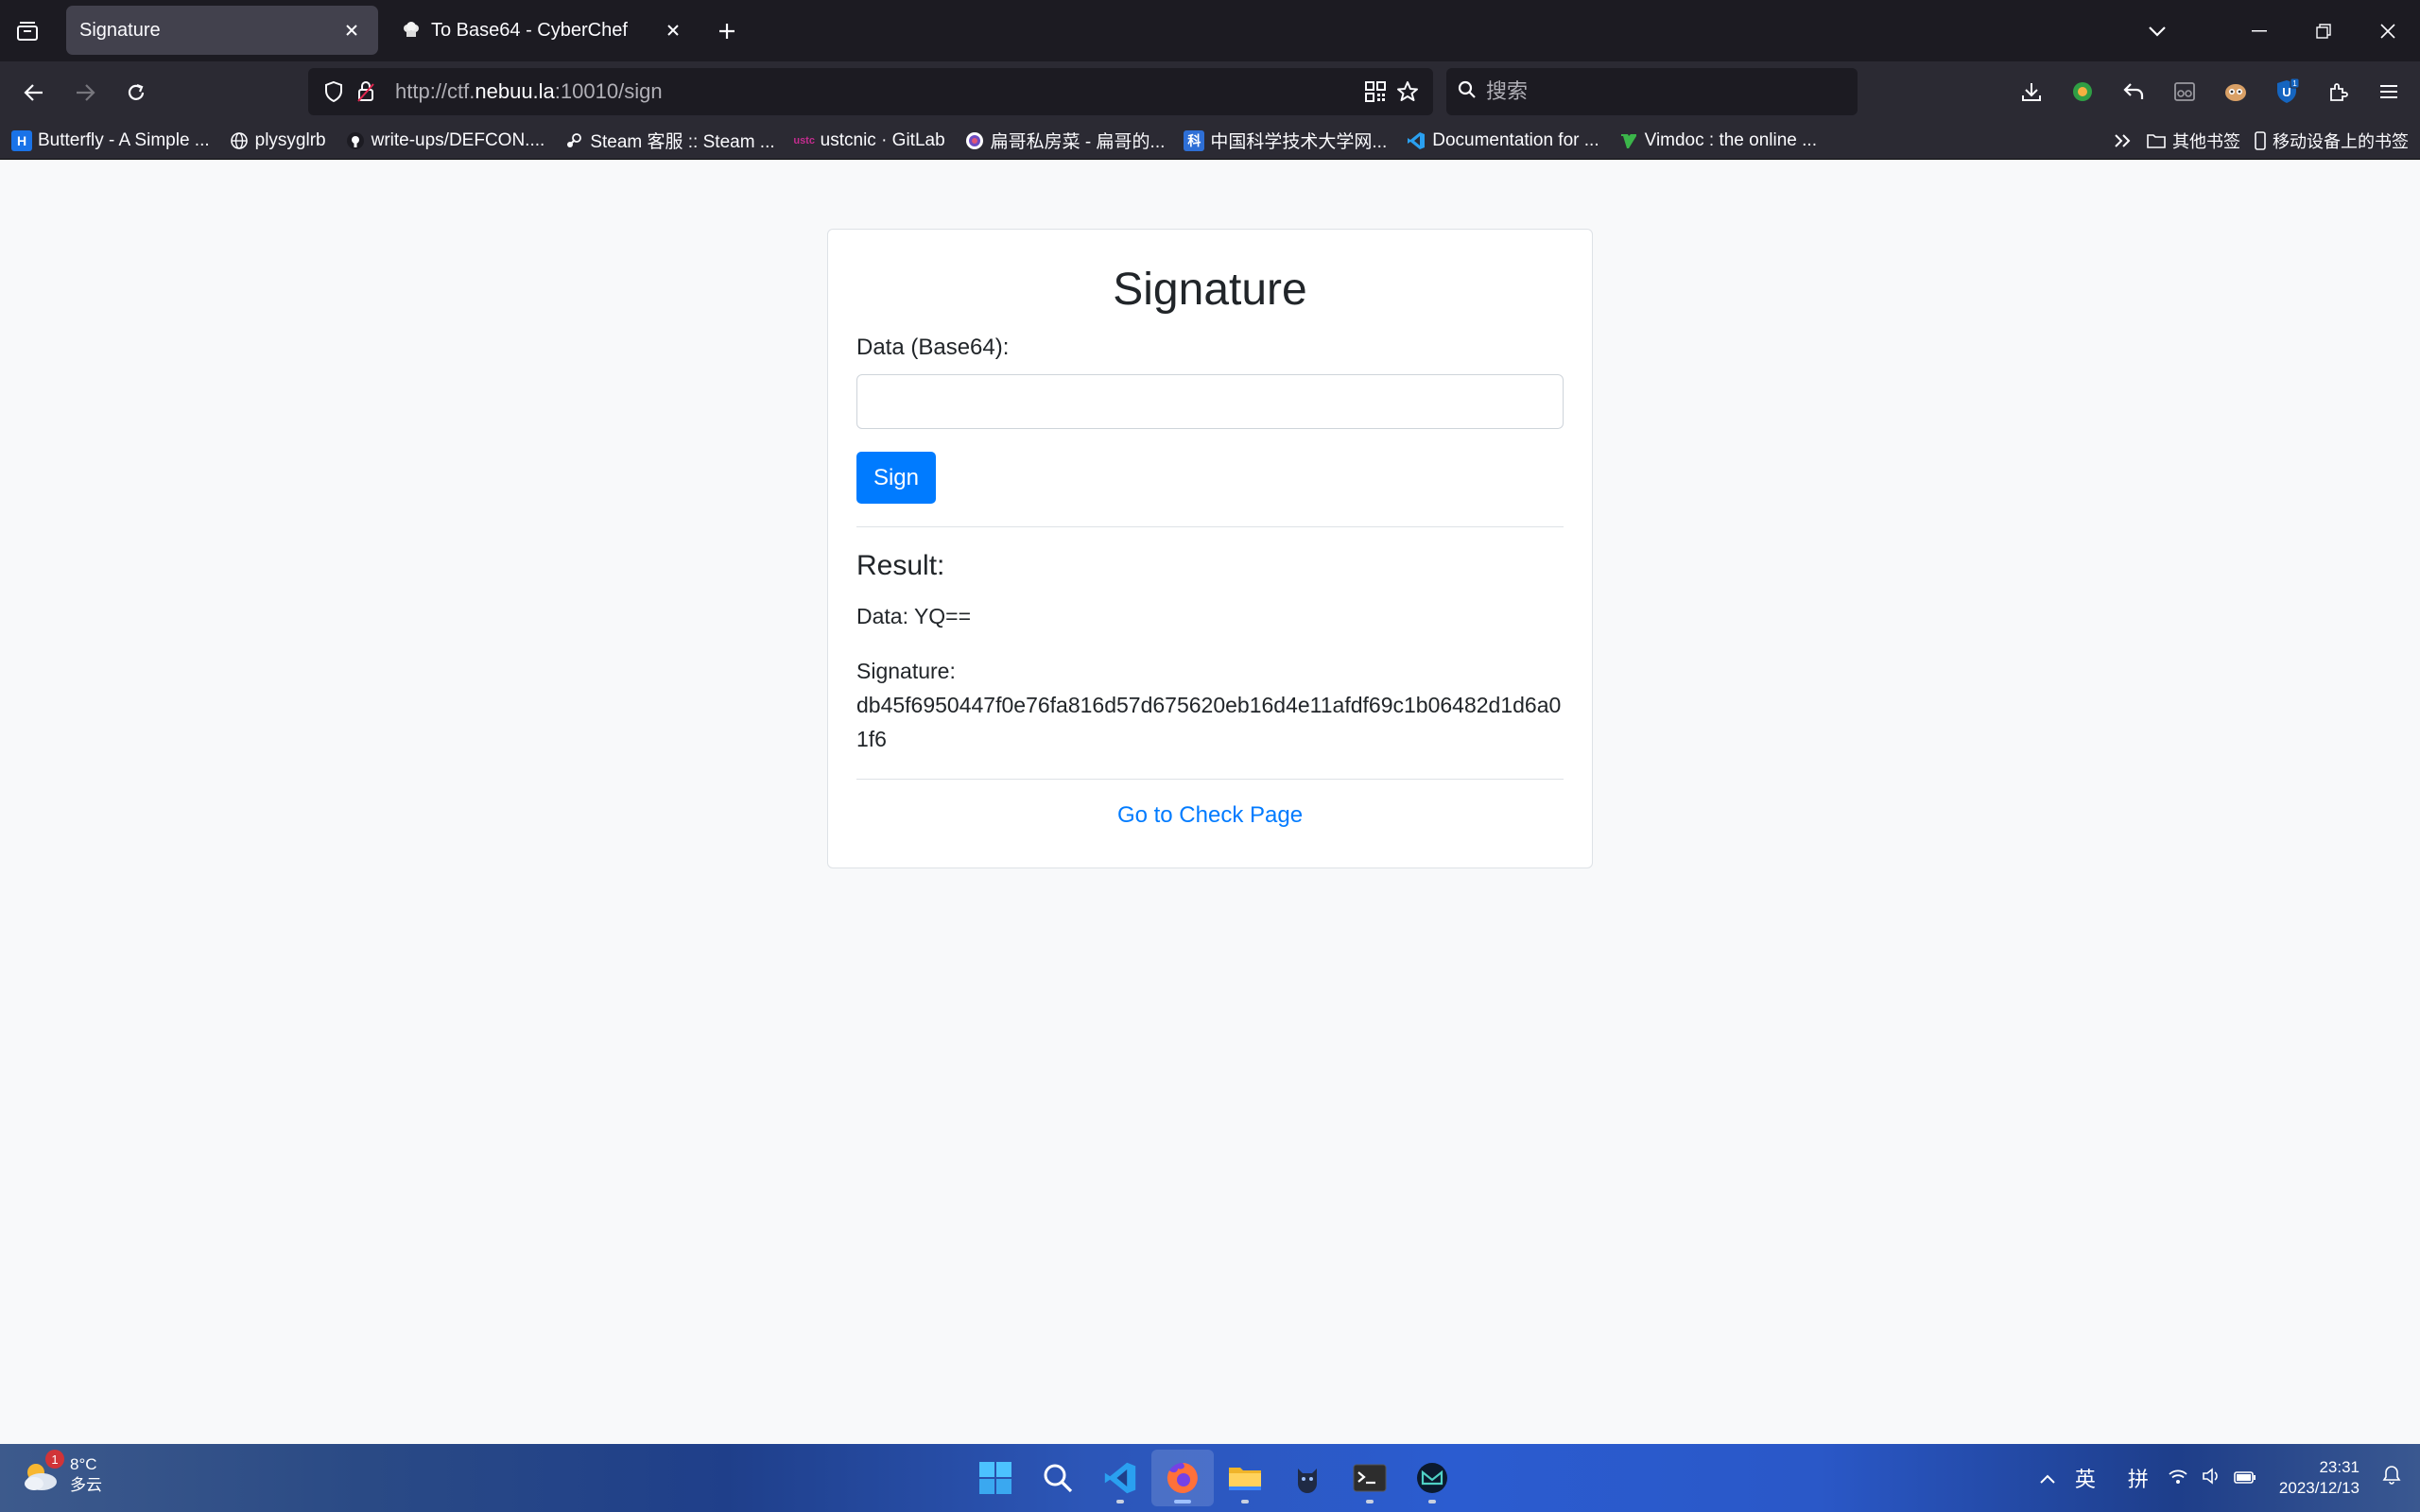 The height and width of the screenshot is (1512, 2420). Describe the element at coordinates (2211, 1478) in the screenshot. I see `volume-icon` at that location.